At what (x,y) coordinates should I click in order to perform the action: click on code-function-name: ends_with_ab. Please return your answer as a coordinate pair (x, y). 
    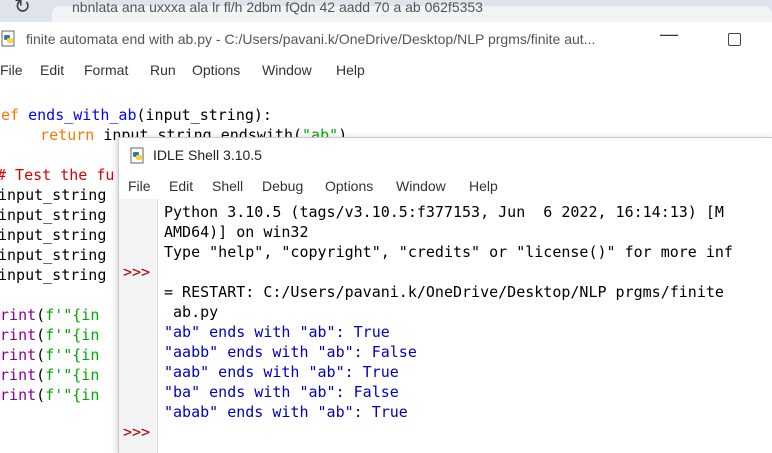
    Looking at the image, I should click on (82, 115).